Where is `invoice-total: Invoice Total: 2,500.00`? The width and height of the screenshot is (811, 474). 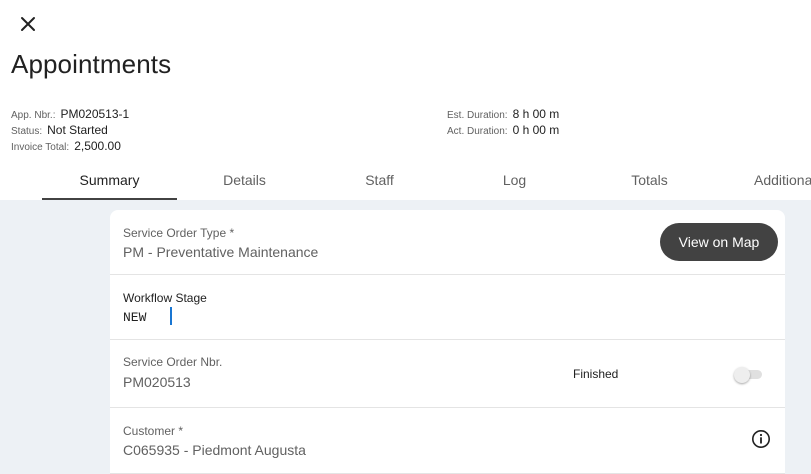 invoice-total: Invoice Total: 2,500.00 is located at coordinates (66, 146).